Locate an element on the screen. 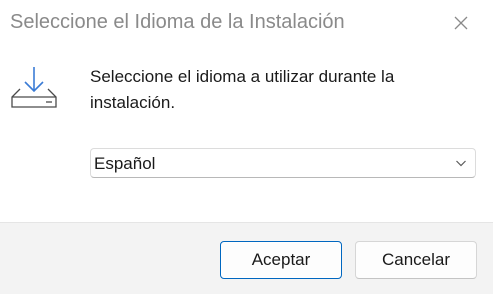 The height and width of the screenshot is (294, 493). chevron-down-icon is located at coordinates (461, 163).